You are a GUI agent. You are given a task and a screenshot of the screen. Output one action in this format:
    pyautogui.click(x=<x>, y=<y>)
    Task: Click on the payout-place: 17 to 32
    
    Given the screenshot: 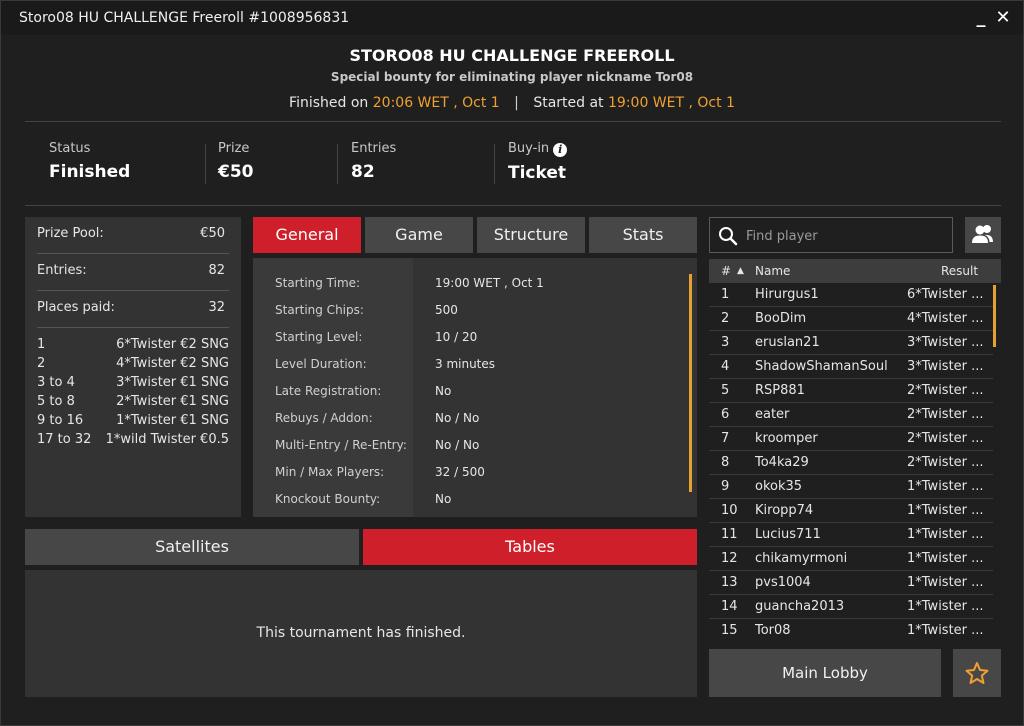 What is the action you would take?
    pyautogui.click(x=64, y=439)
    